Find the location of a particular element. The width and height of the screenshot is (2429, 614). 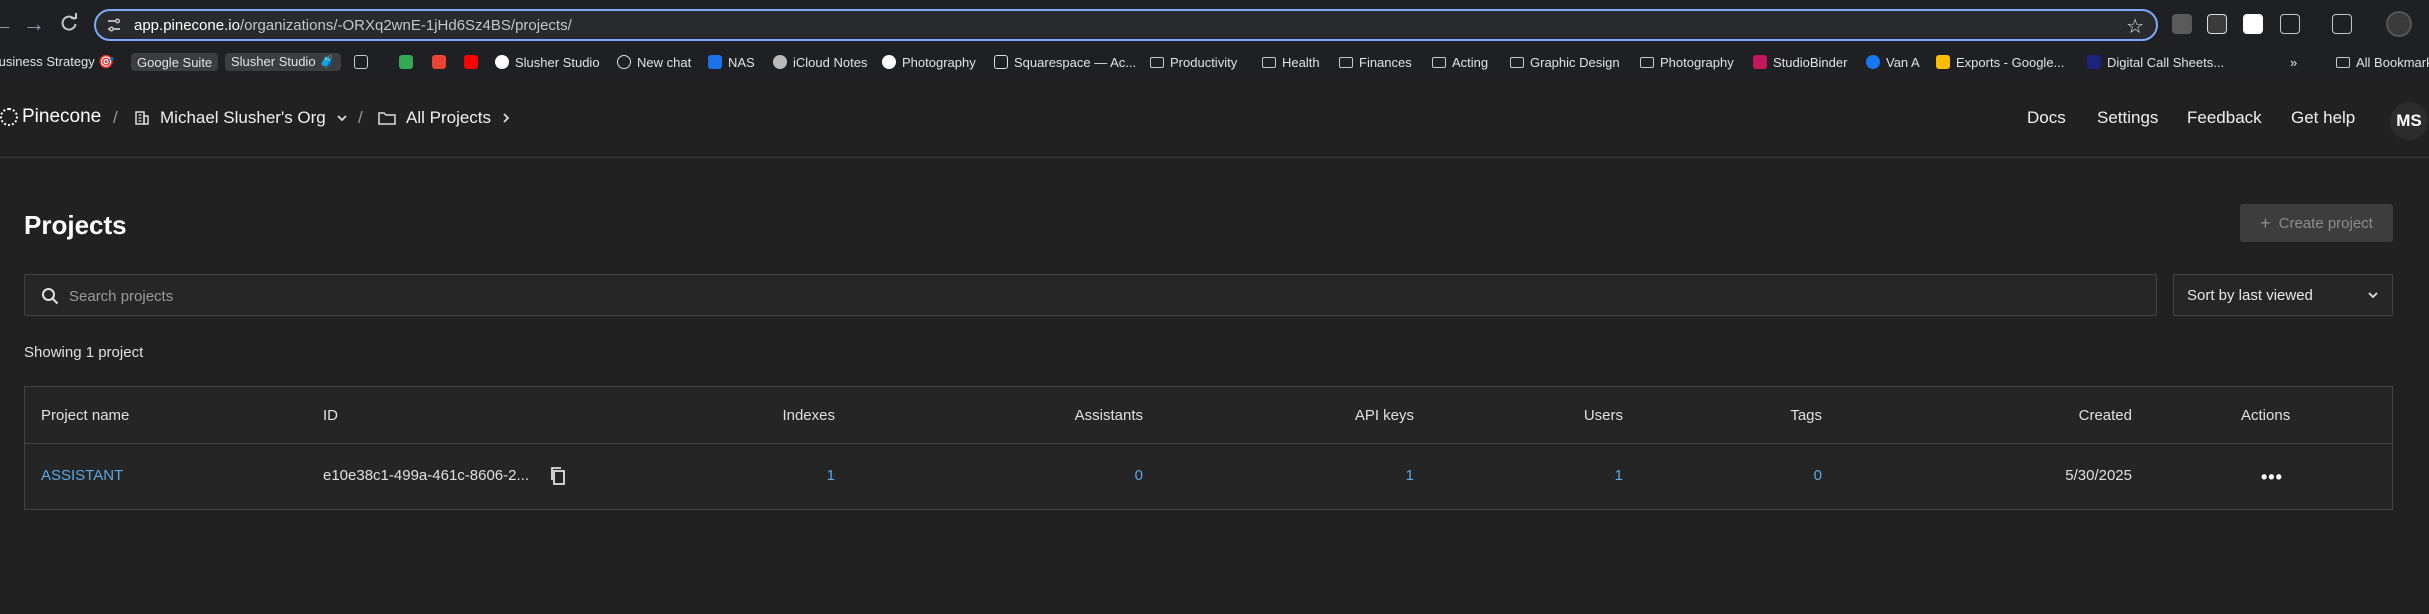

sort-select: Sort by last viewed is located at coordinates (2283, 295).